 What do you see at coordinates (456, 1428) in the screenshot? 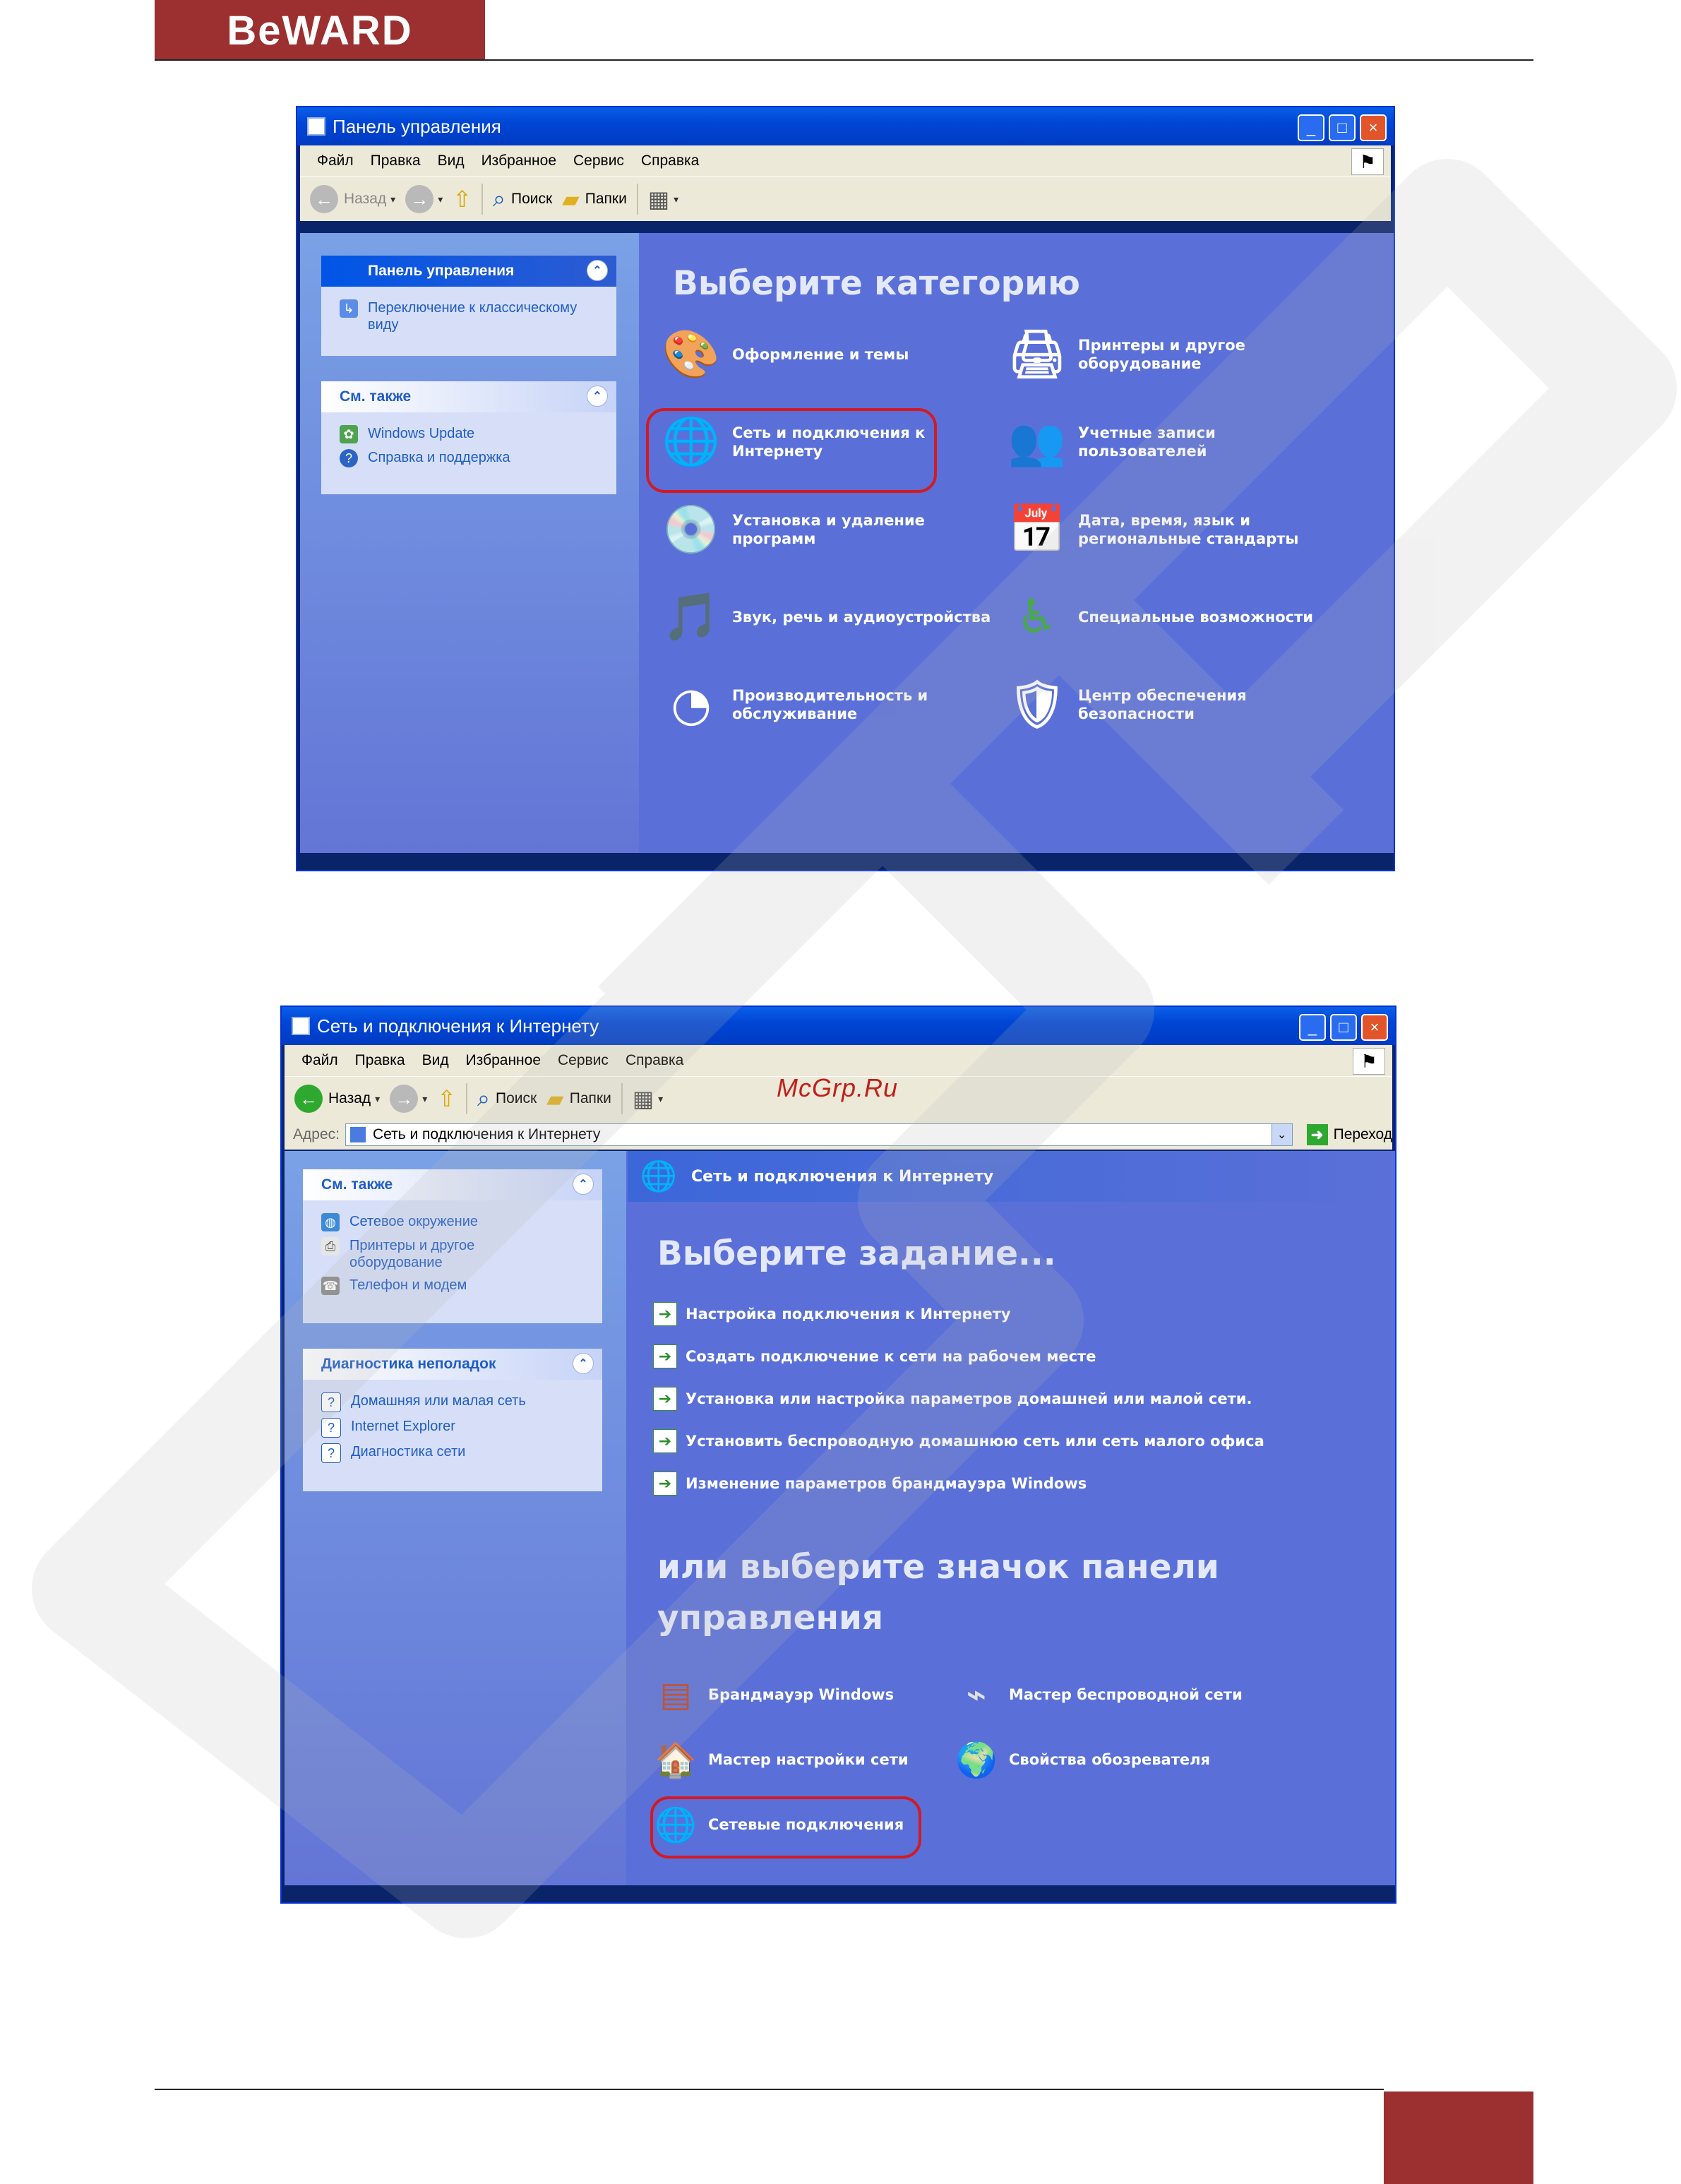
I see `internet-explorer-troubleshoot-link: ? Internet Explorer` at bounding box center [456, 1428].